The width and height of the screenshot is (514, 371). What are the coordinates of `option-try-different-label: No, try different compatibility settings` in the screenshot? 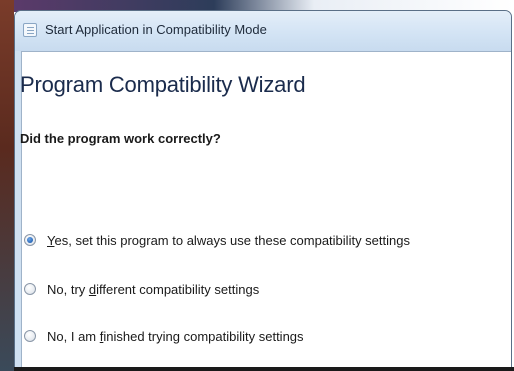 It's located at (153, 289).